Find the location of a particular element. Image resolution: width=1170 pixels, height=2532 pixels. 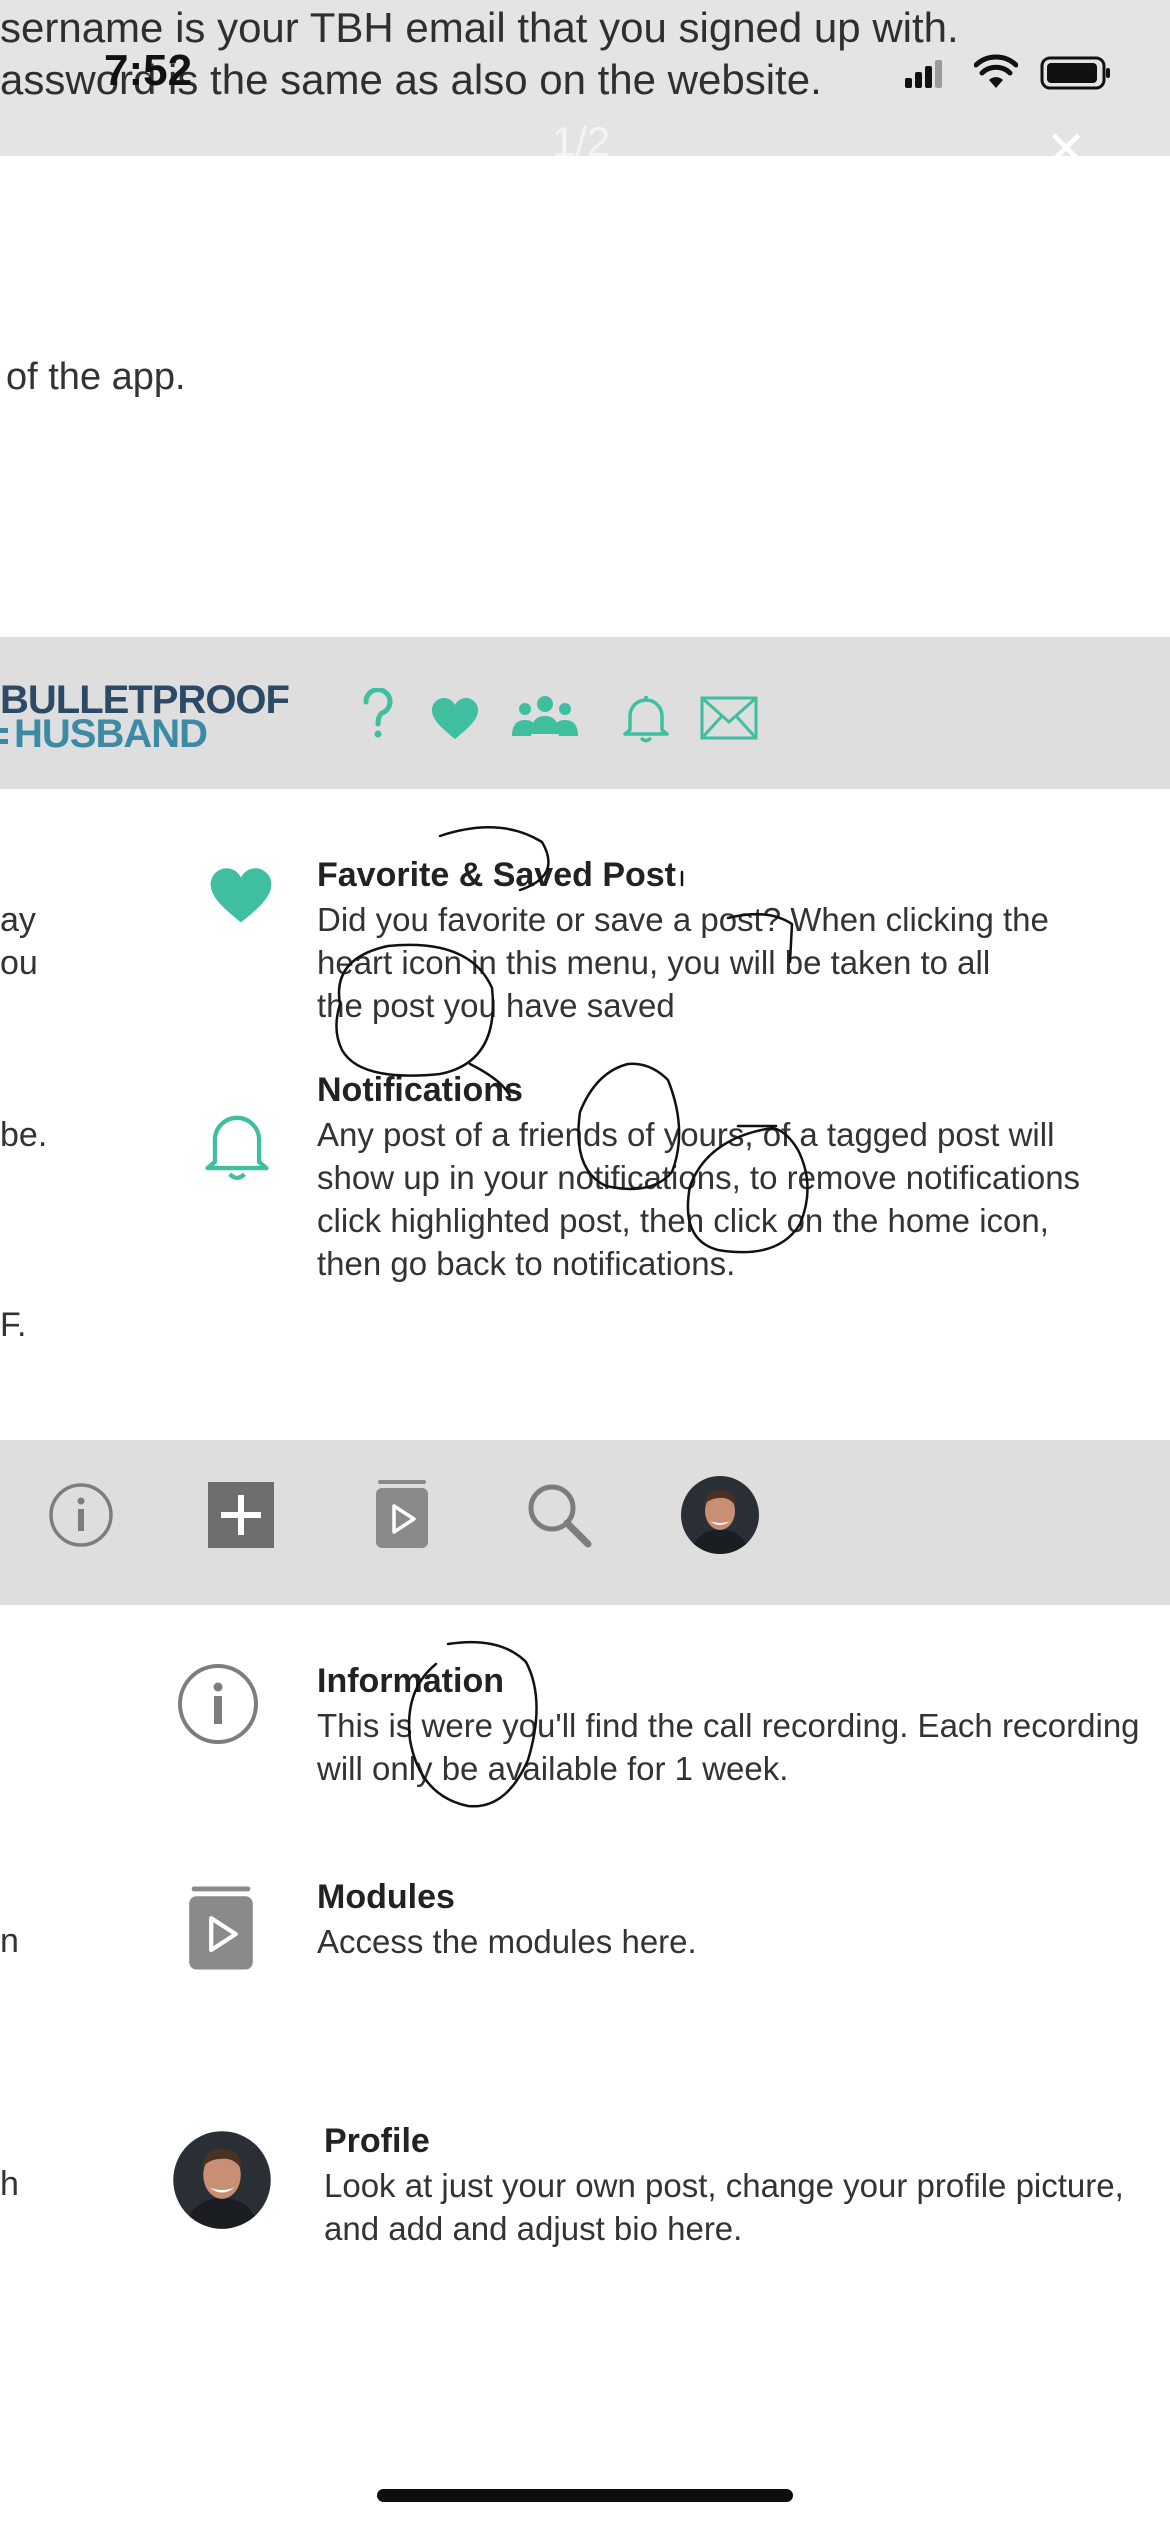

heart-icon is located at coordinates (455, 719).